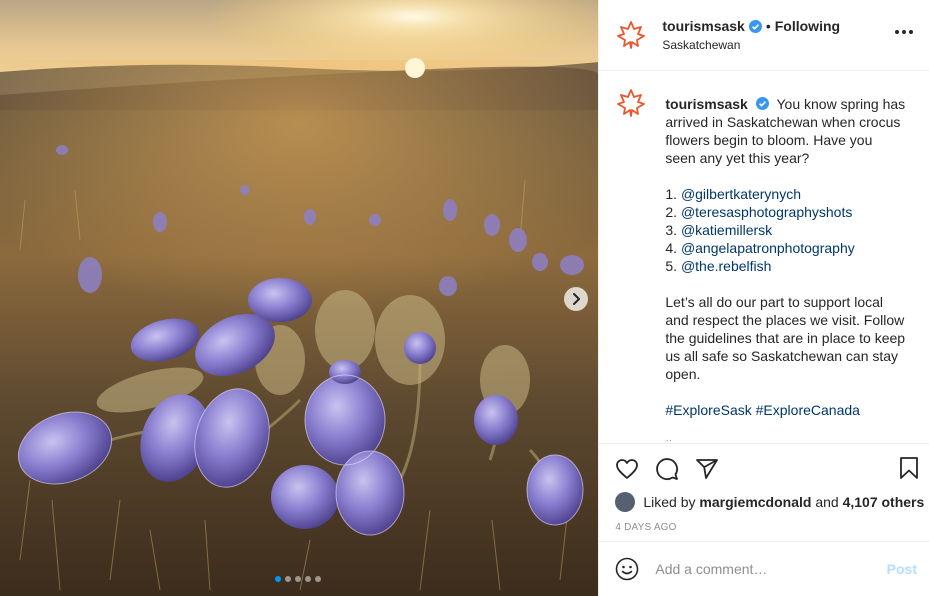 This screenshot has height=596, width=929. Describe the element at coordinates (884, 502) in the screenshot. I see `likes-count: 4,107 others` at that location.